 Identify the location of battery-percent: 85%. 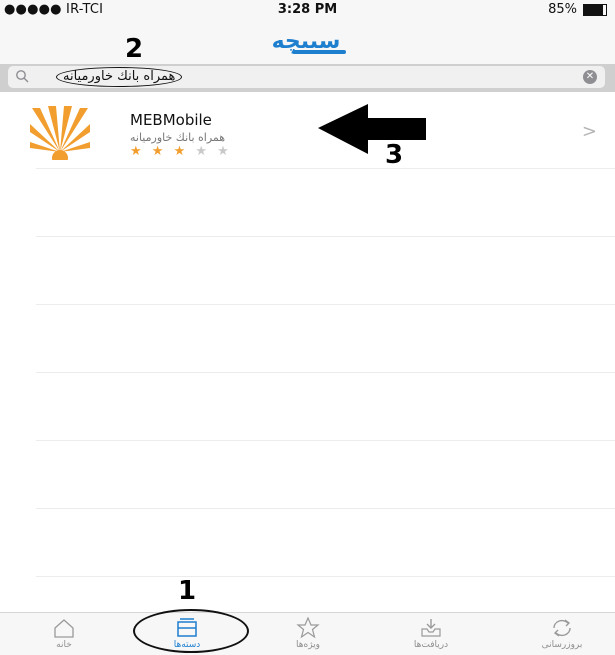
(562, 9).